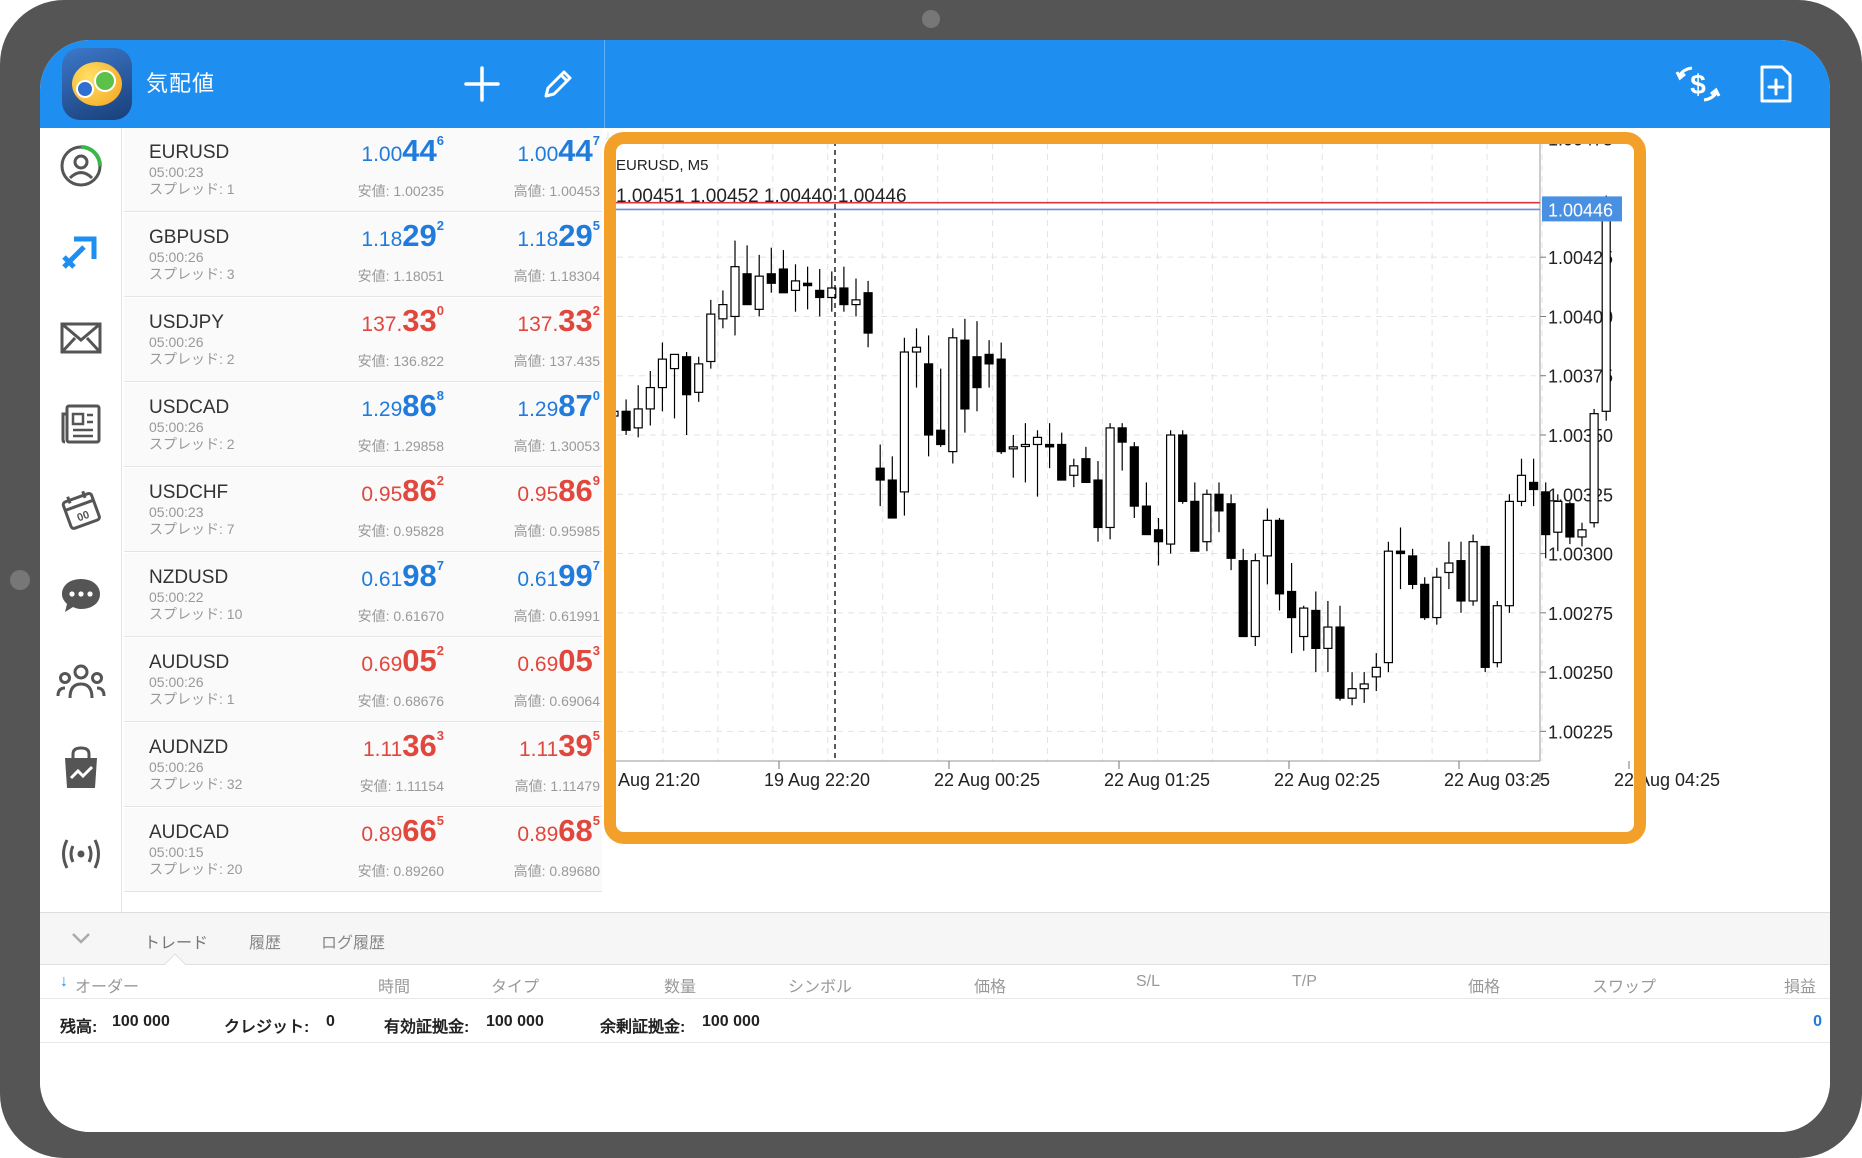  Describe the element at coordinates (1580, 673) in the screenshot. I see `y-tick-label: 1.00250` at that location.